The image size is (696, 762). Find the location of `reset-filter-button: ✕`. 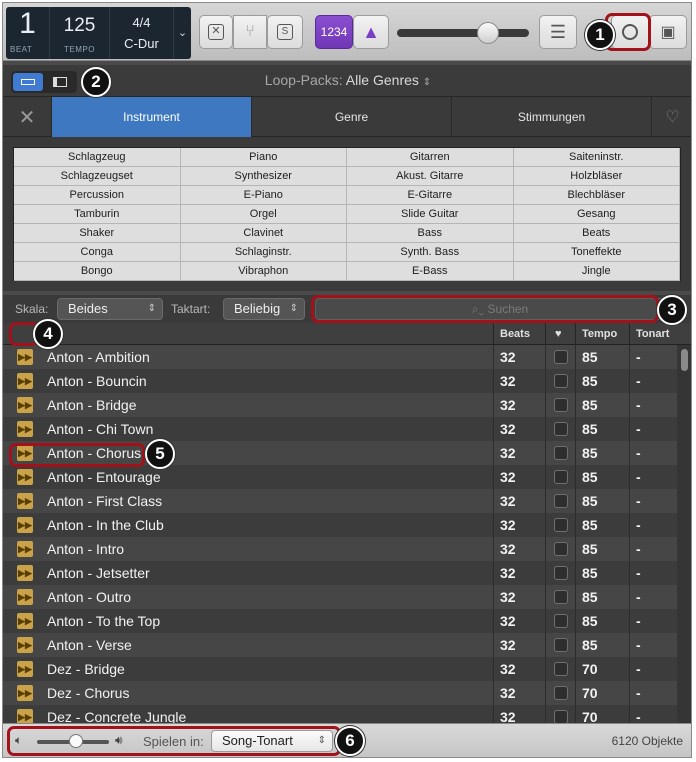

reset-filter-button: ✕ is located at coordinates (27, 117).